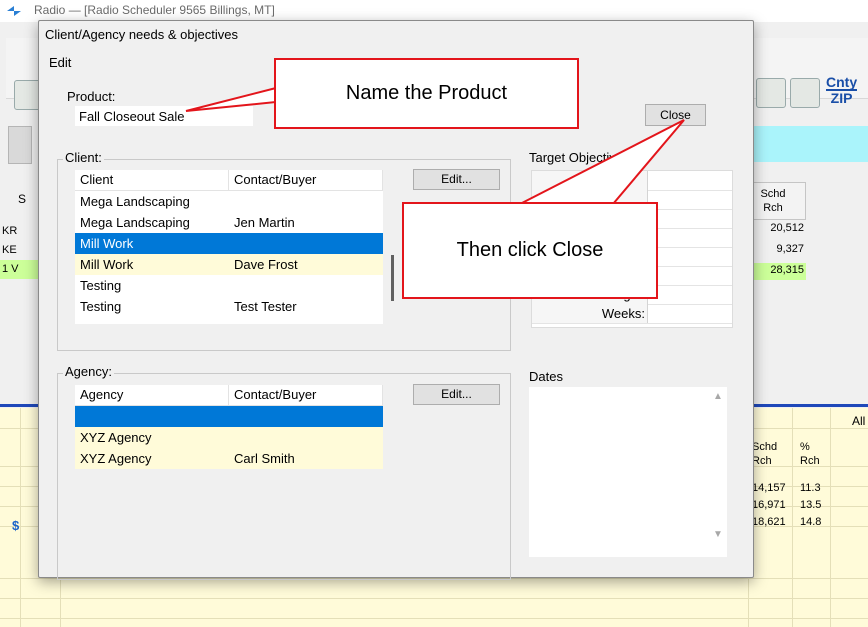 This screenshot has height=627, width=868. I want to click on client-list-header: Client Contact/Buyer, so click(229, 180).